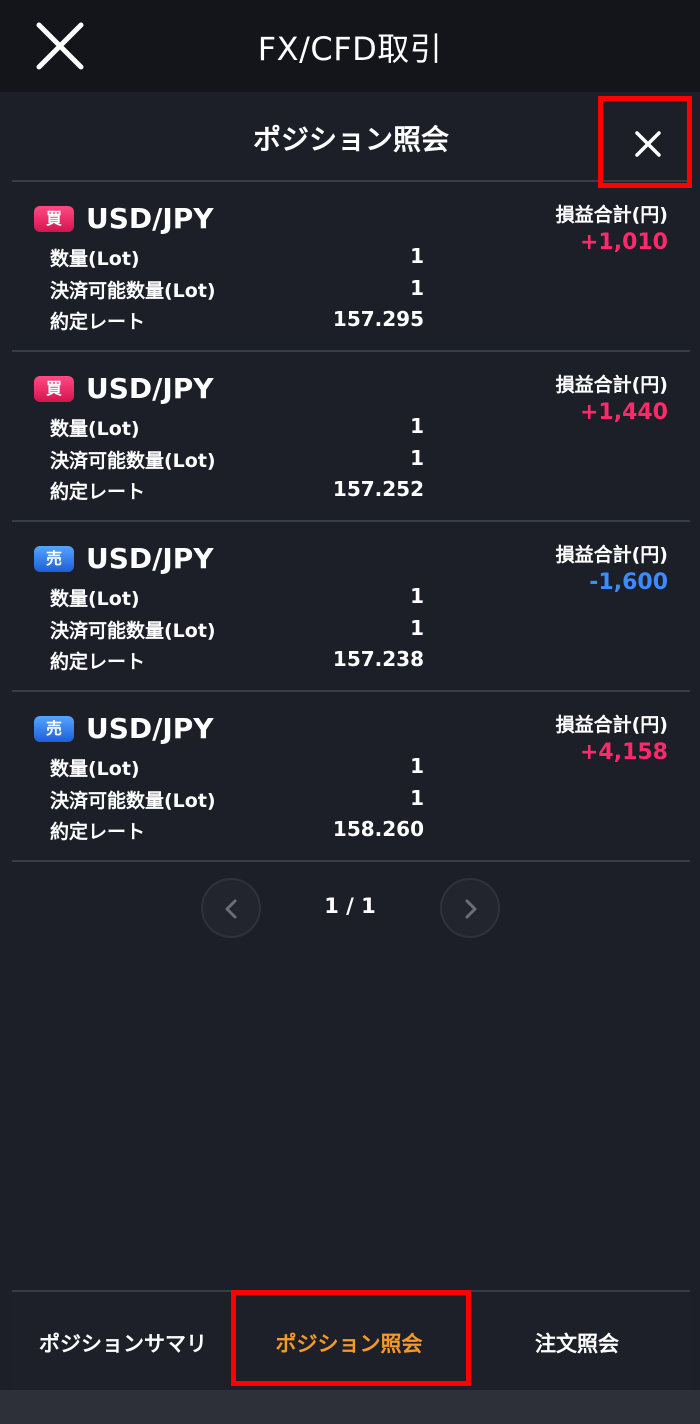 Image resolution: width=700 pixels, height=1424 pixels. I want to click on chevron-left-icon, so click(231, 909).